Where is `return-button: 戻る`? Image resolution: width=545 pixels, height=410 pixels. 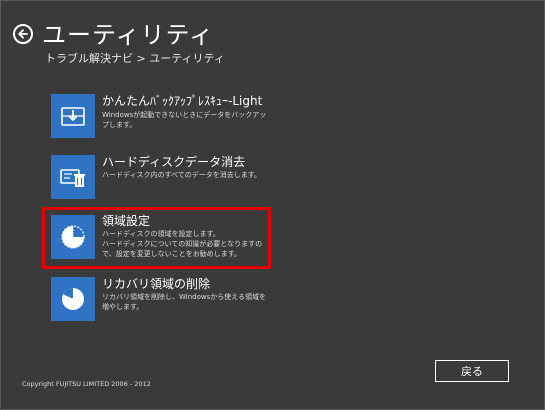 return-button: 戻る is located at coordinates (472, 371).